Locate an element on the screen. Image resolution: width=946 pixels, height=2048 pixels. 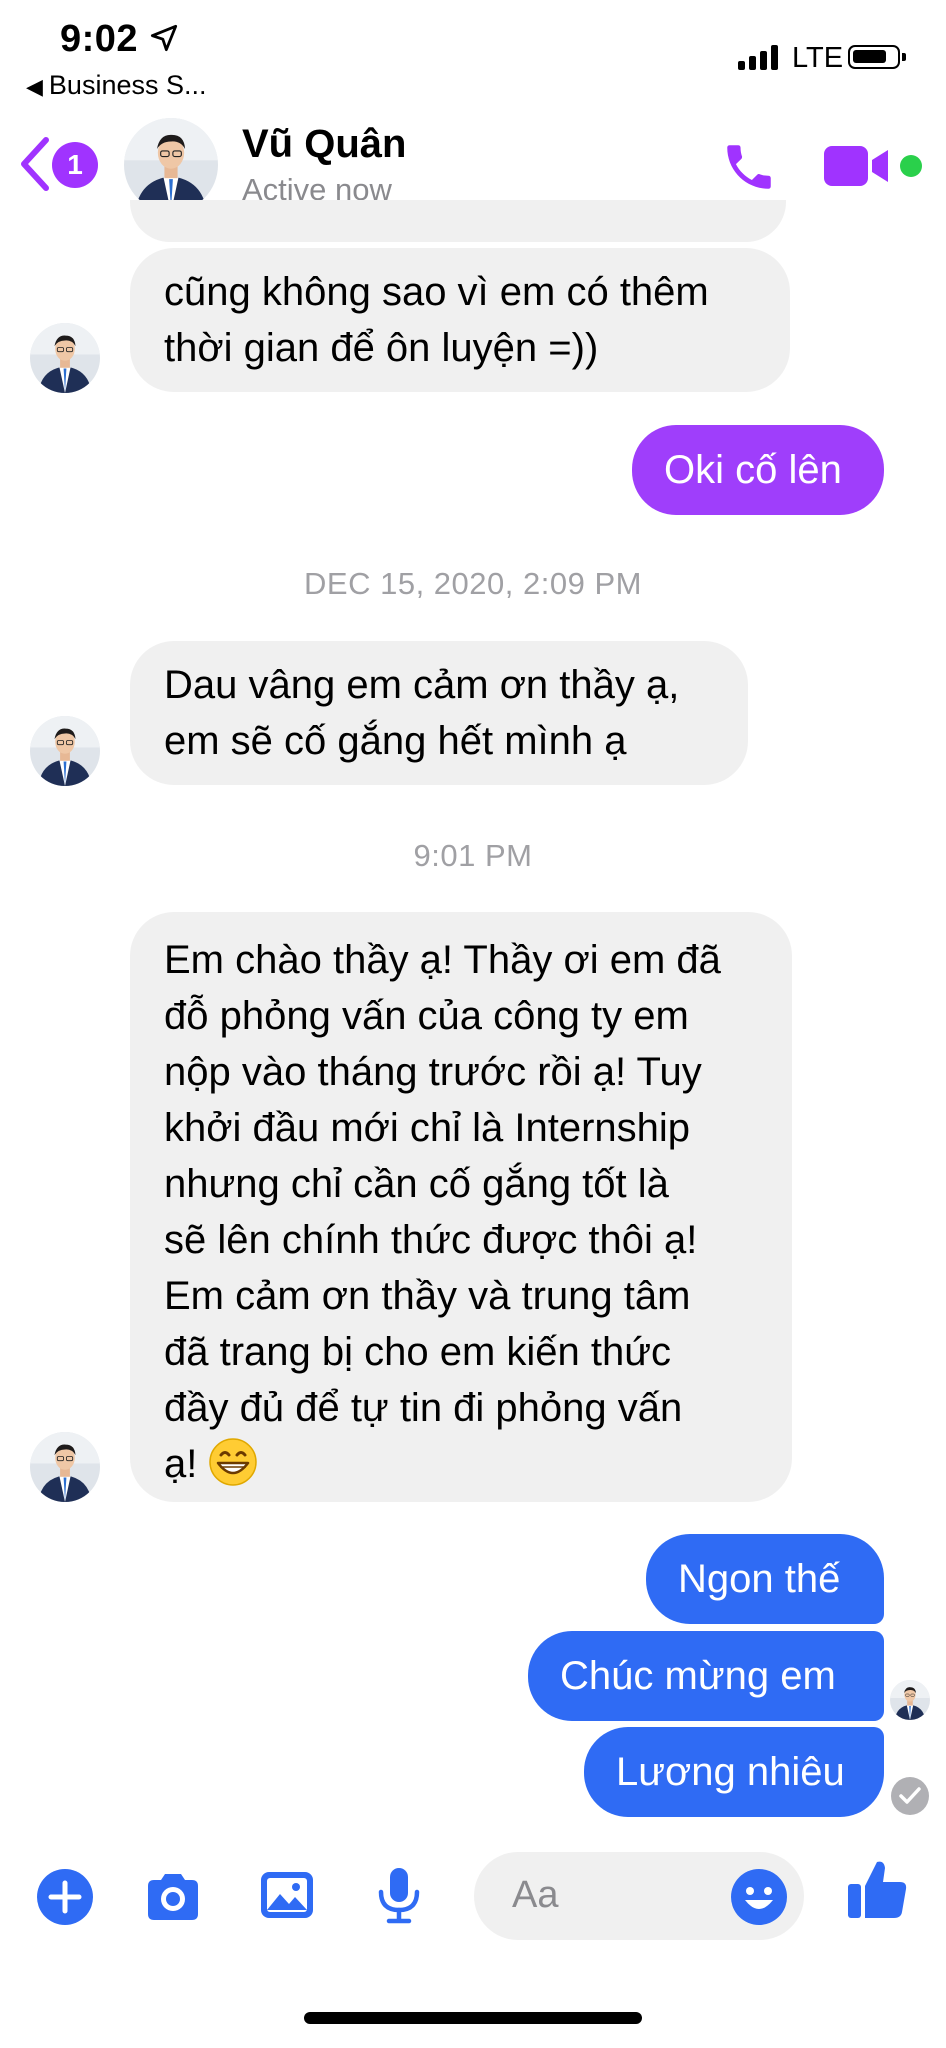
signal-strength-icon is located at coordinates (758, 57).